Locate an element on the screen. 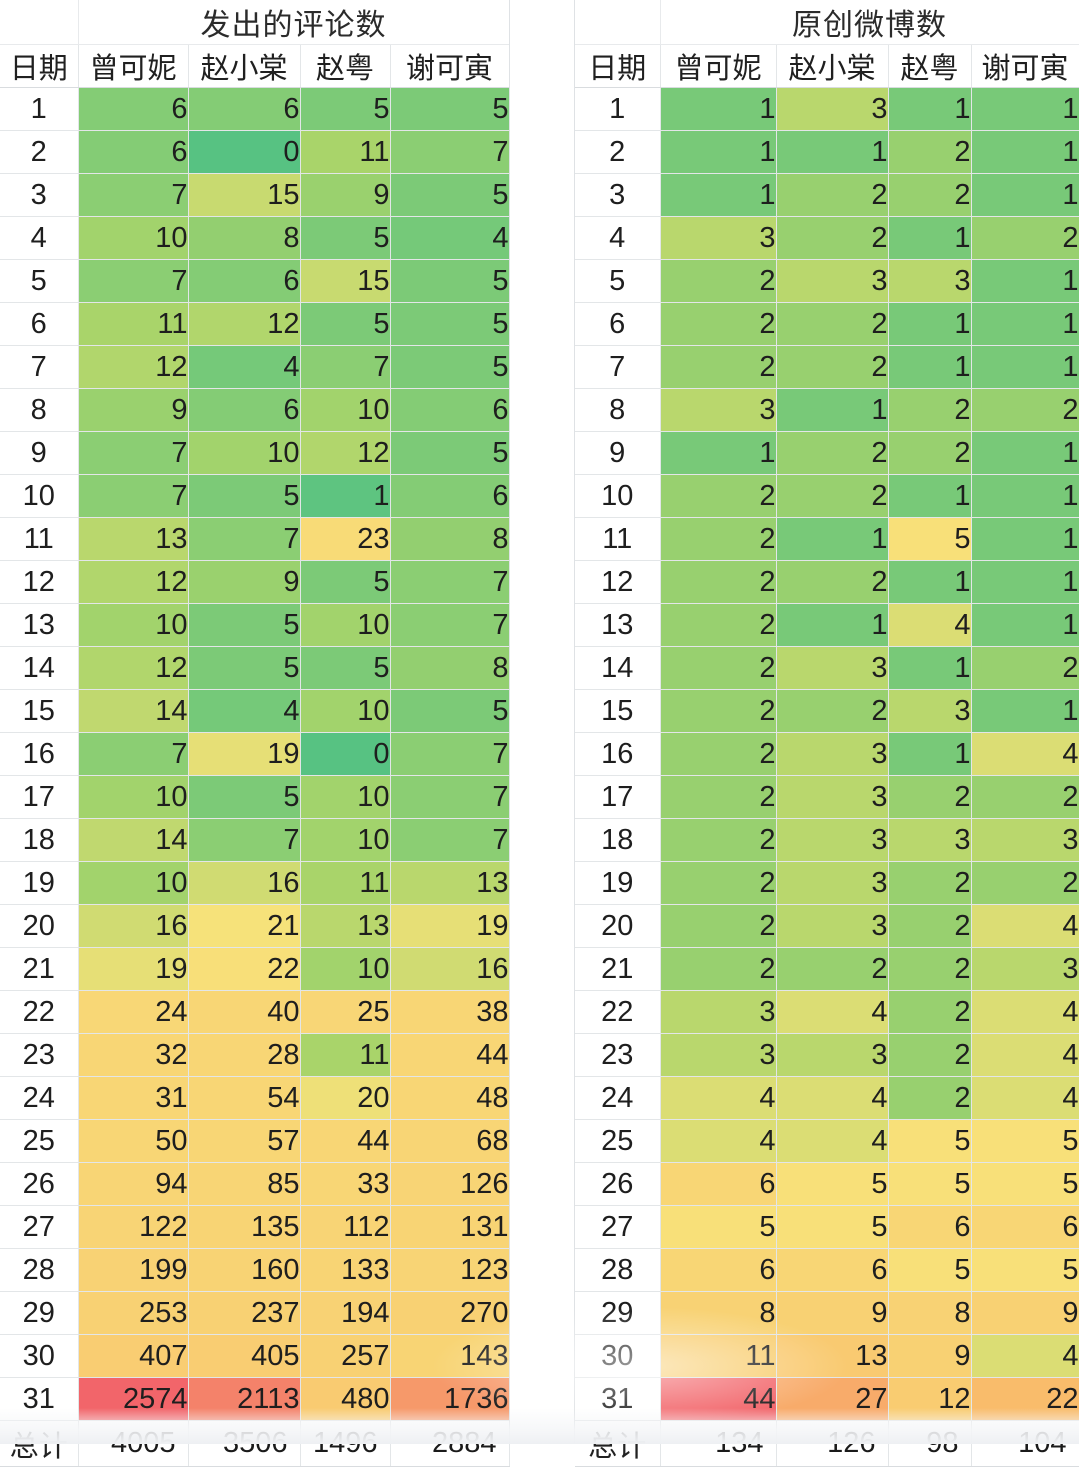 Image resolution: width=1079 pixels, height=1467 pixels. cell-value: 54 is located at coordinates (244, 1098).